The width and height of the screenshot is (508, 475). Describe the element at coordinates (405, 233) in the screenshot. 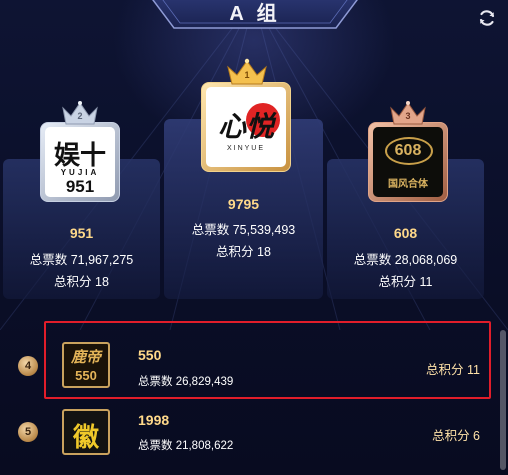

I see `podium-name-rank-3: 608` at that location.